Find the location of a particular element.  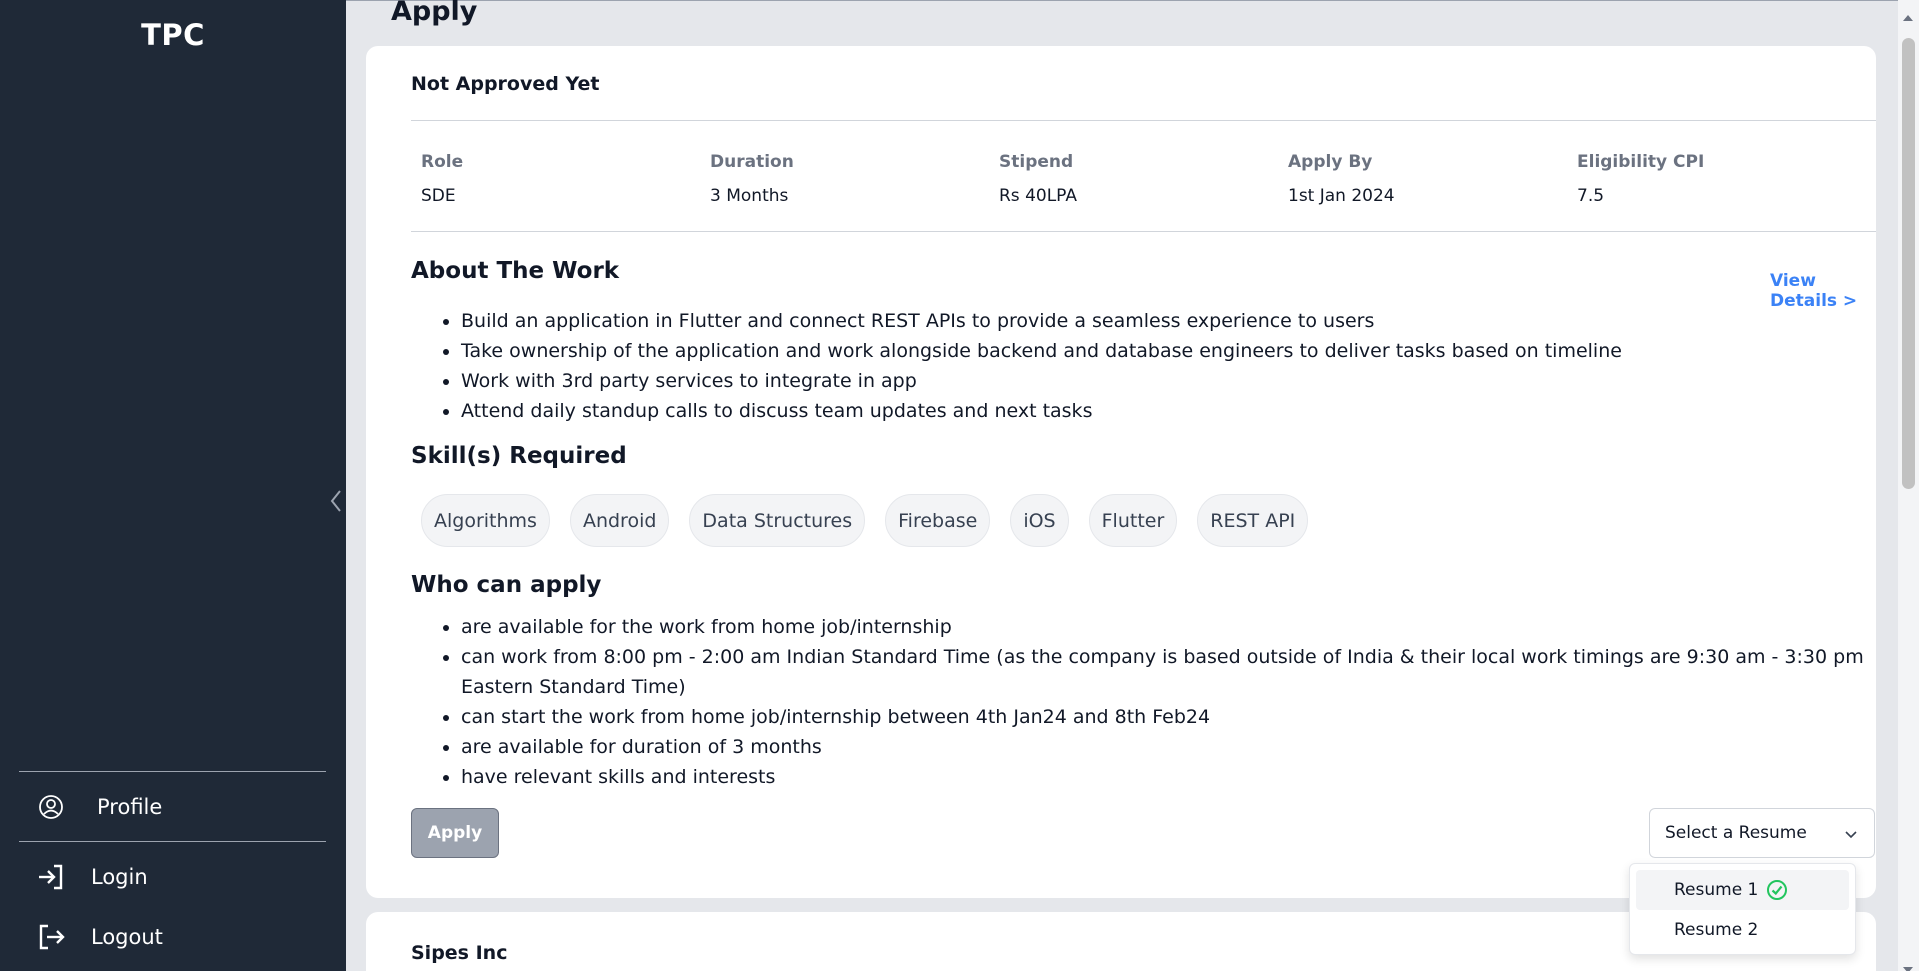

resume-option-2: Resume 2 is located at coordinates (1742, 930).